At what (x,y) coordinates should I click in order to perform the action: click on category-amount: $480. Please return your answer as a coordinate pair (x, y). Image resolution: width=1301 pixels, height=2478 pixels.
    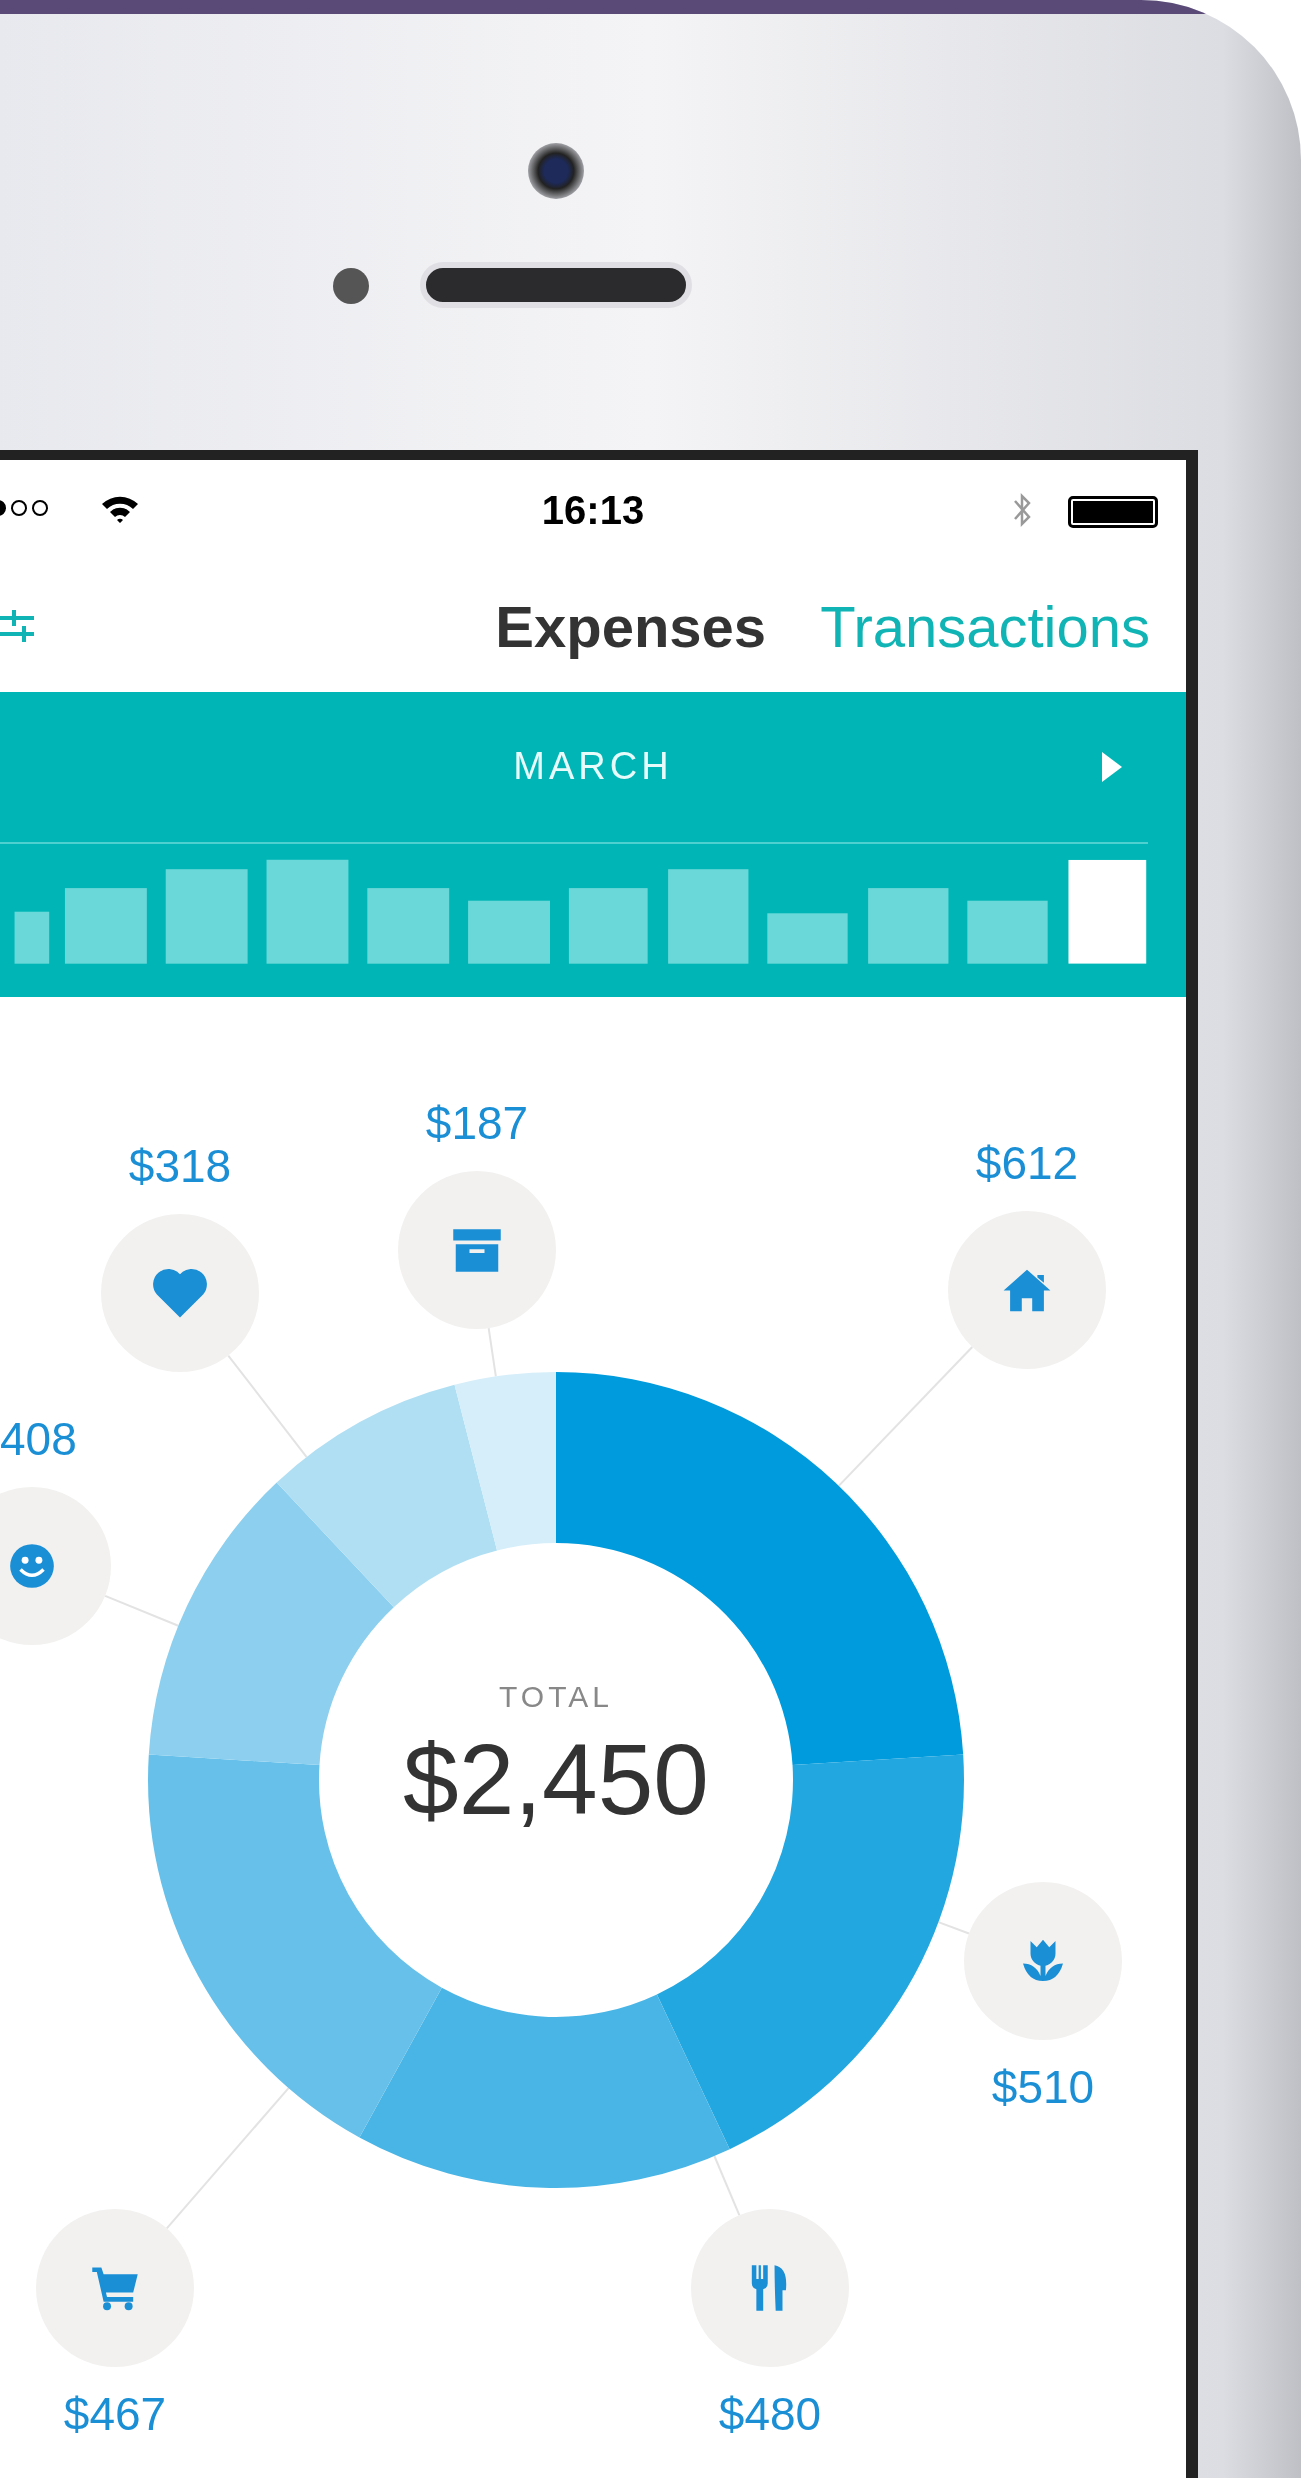
    Looking at the image, I should click on (770, 2414).